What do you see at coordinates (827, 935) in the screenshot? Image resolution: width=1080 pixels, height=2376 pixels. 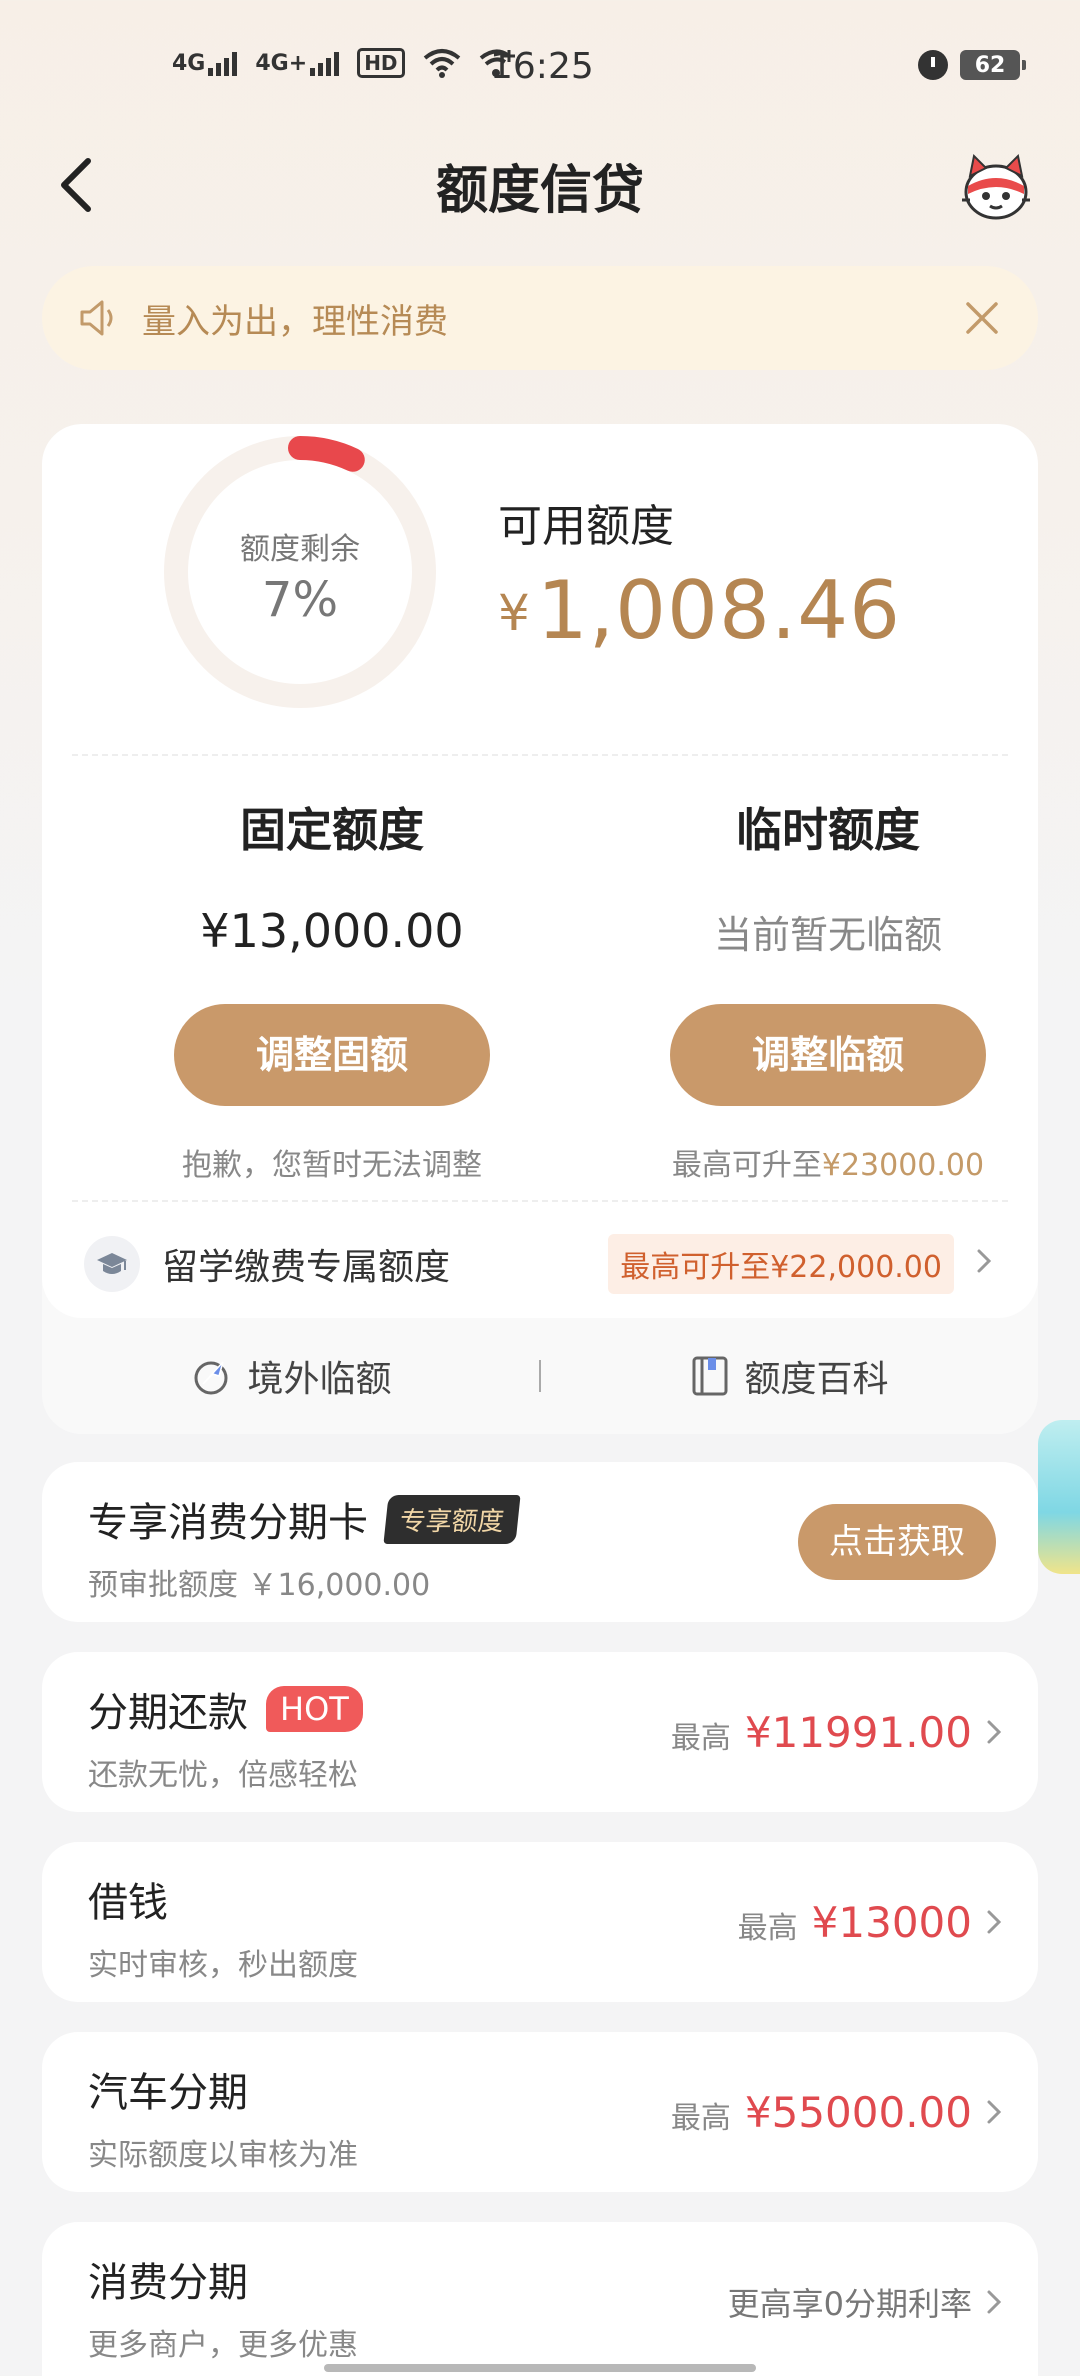 I see `temp-credit-value: 当前暂无临额` at bounding box center [827, 935].